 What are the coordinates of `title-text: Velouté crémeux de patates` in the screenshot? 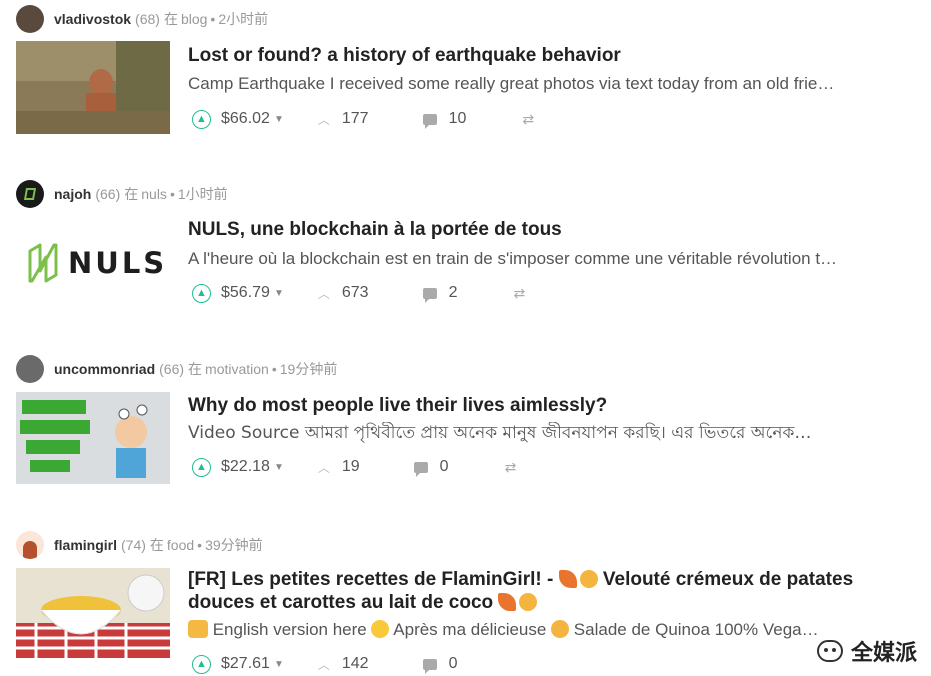 It's located at (725, 579).